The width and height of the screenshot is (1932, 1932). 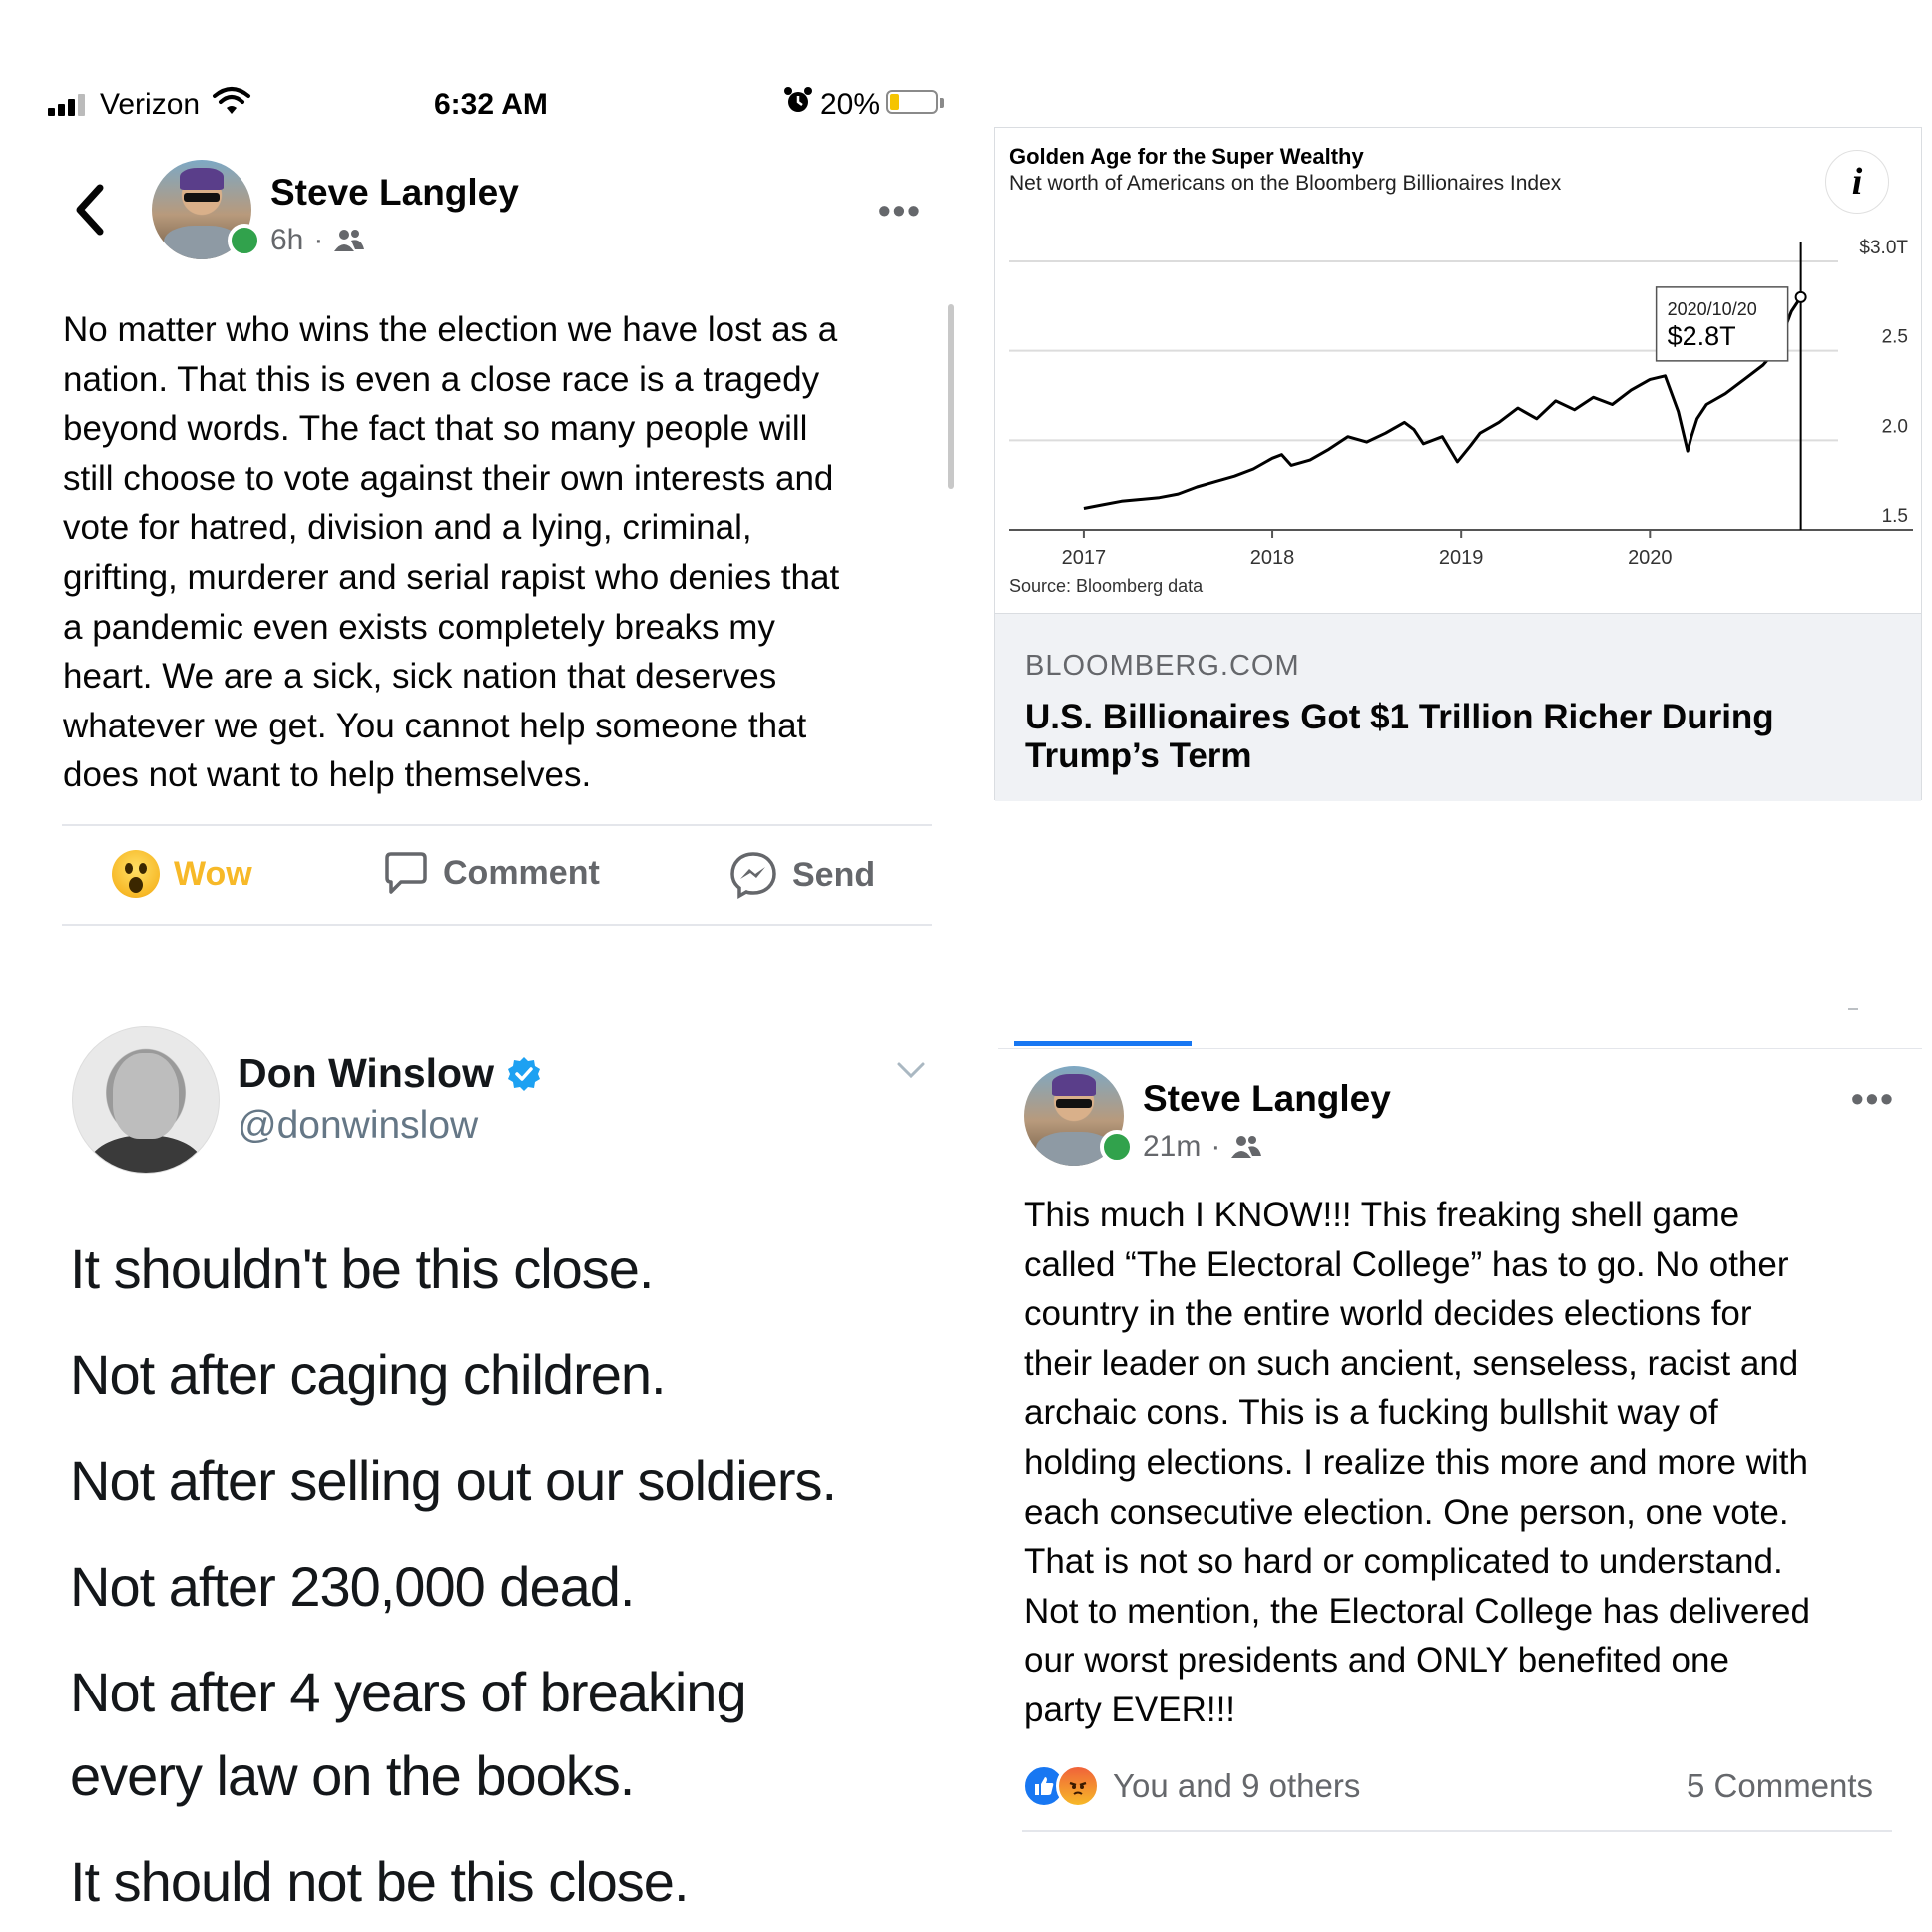 I want to click on reactions-summary: You and 9 others, so click(x=1236, y=1786).